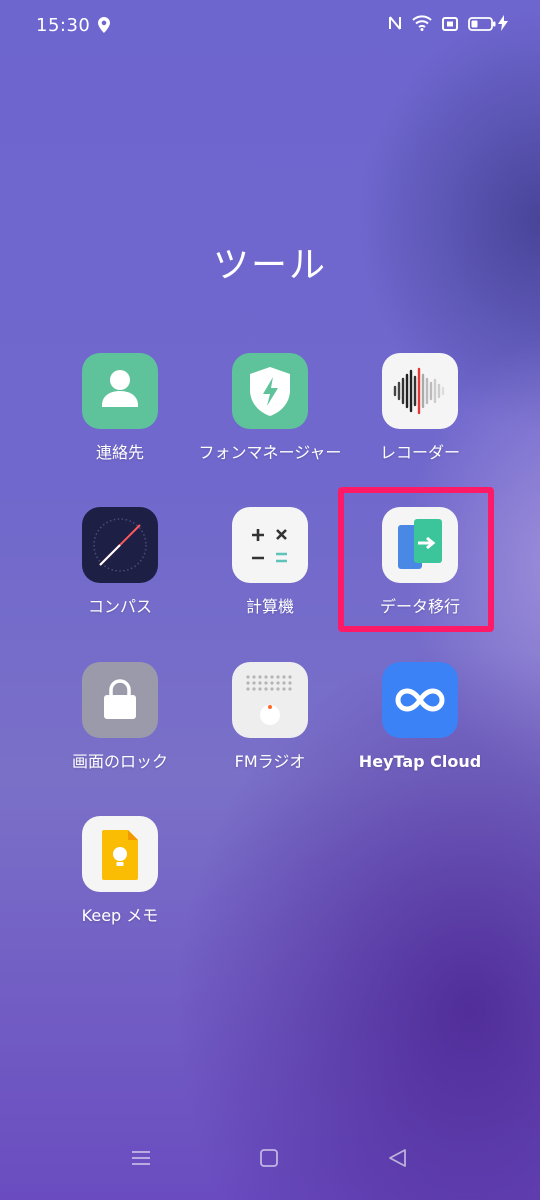 This screenshot has height=1200, width=540. What do you see at coordinates (120, 700) in the screenshot?
I see `lock-icon` at bounding box center [120, 700].